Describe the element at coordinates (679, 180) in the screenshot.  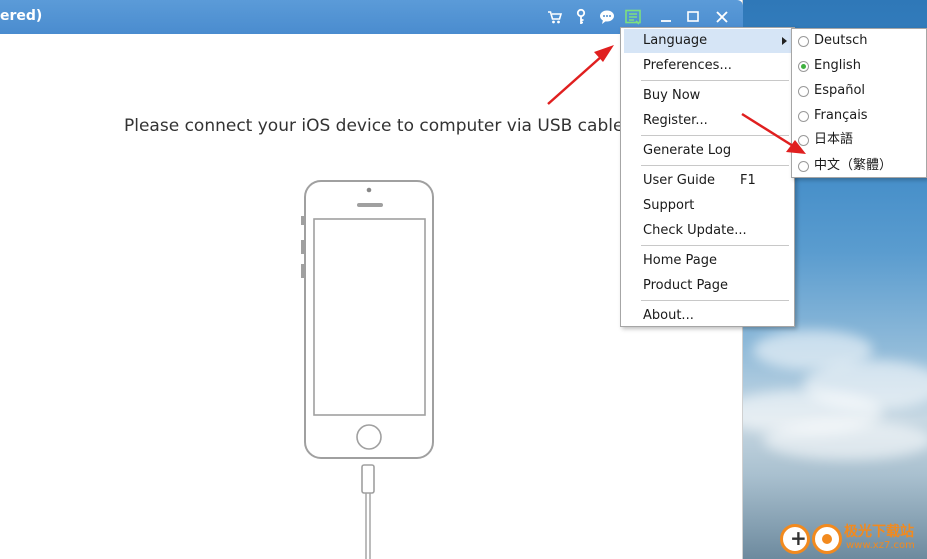
I see `menu-item-label: User Guide` at that location.